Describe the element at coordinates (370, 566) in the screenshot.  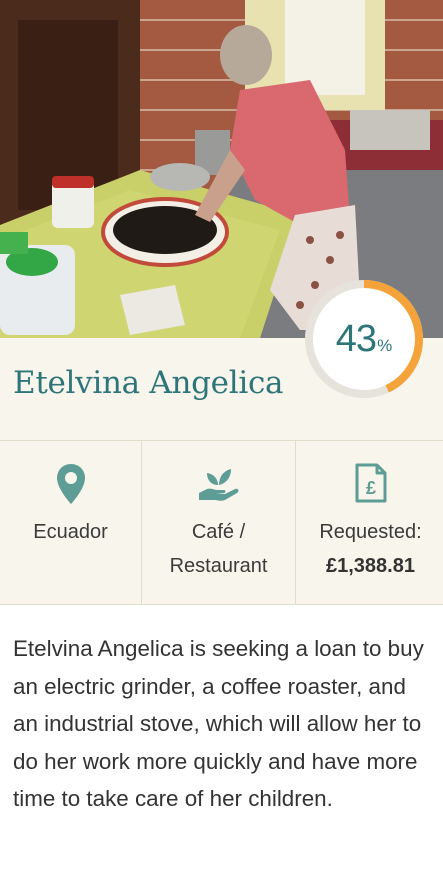
I see `request-amount: £1,388.81` at that location.